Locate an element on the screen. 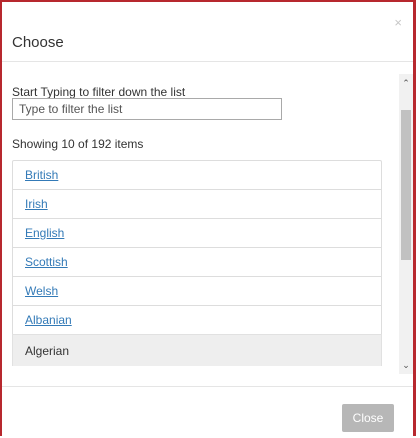  background-strip is located at coordinates (418, 219).